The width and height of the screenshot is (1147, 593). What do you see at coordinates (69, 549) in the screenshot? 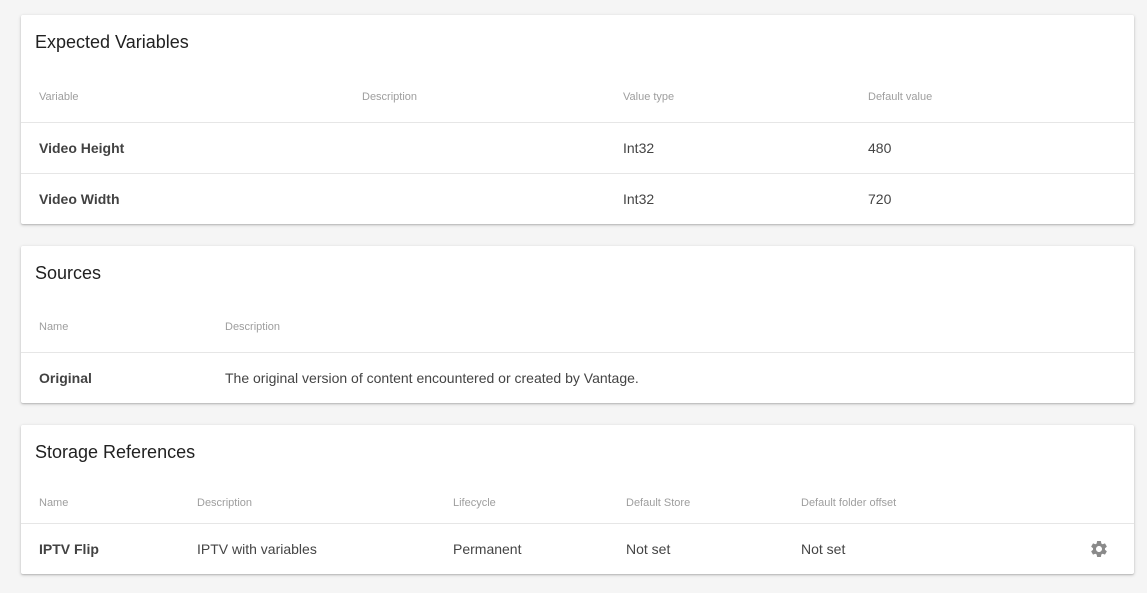
I see `storage-name: IPTV Flip` at bounding box center [69, 549].